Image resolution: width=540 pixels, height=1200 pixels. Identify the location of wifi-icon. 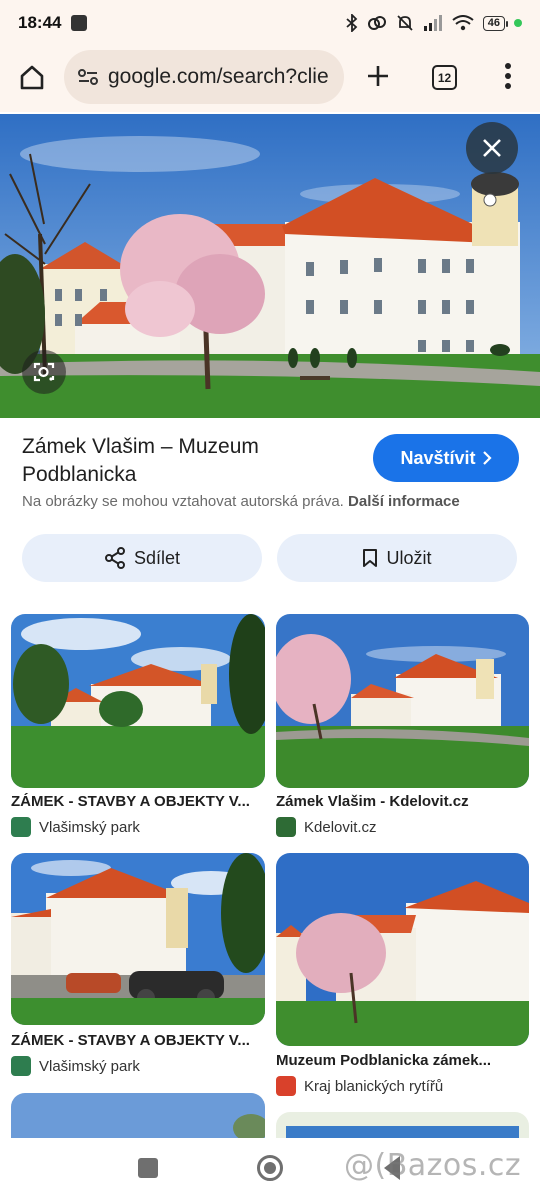
(463, 23).